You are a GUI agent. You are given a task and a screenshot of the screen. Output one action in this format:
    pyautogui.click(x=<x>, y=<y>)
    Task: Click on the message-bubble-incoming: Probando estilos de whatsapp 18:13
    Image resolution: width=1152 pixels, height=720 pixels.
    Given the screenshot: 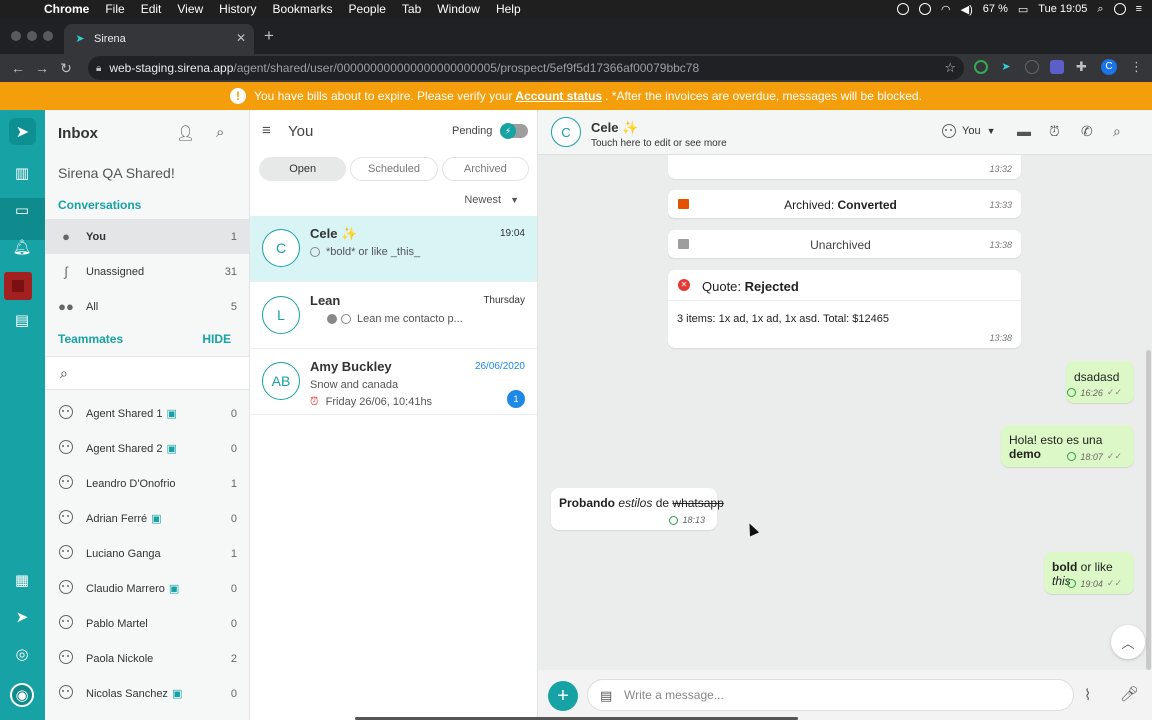 What is the action you would take?
    pyautogui.click(x=637, y=509)
    